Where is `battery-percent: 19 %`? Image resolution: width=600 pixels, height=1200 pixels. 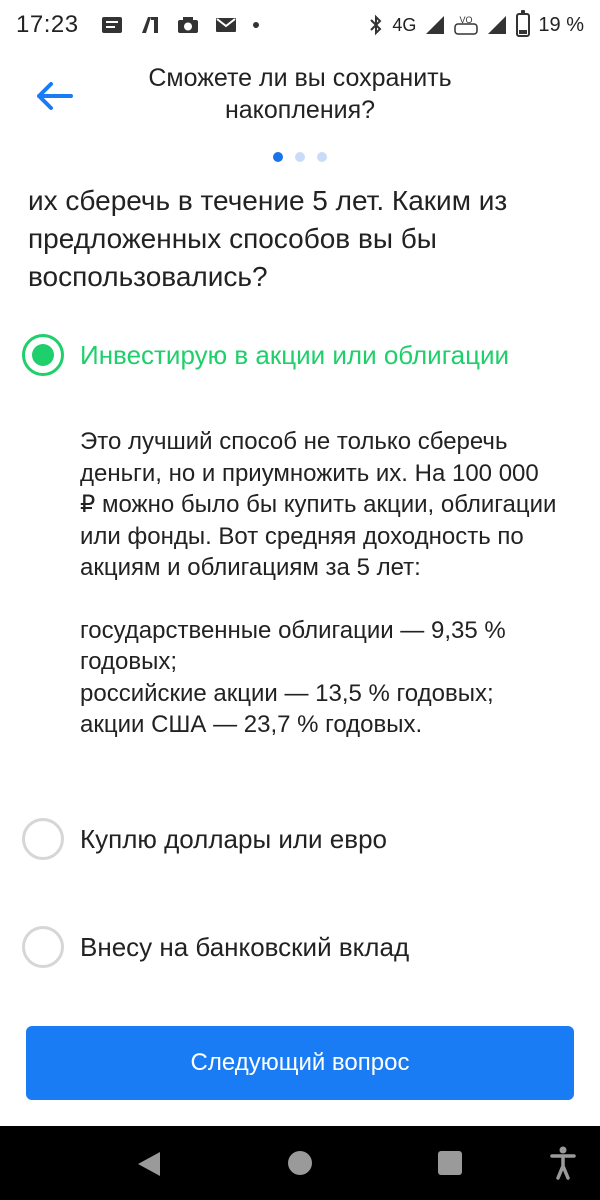
battery-percent: 19 % is located at coordinates (561, 24).